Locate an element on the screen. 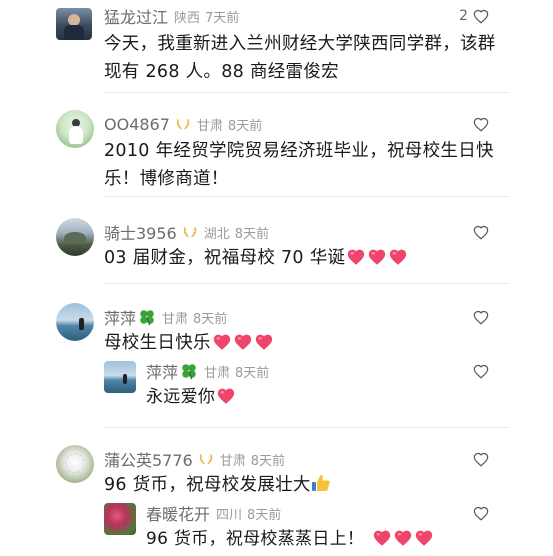 Image resolution: width=553 pixels, height=556 pixels. comment-text: 03 届财金，祝福母校 70 华诞 is located at coordinates (256, 258).